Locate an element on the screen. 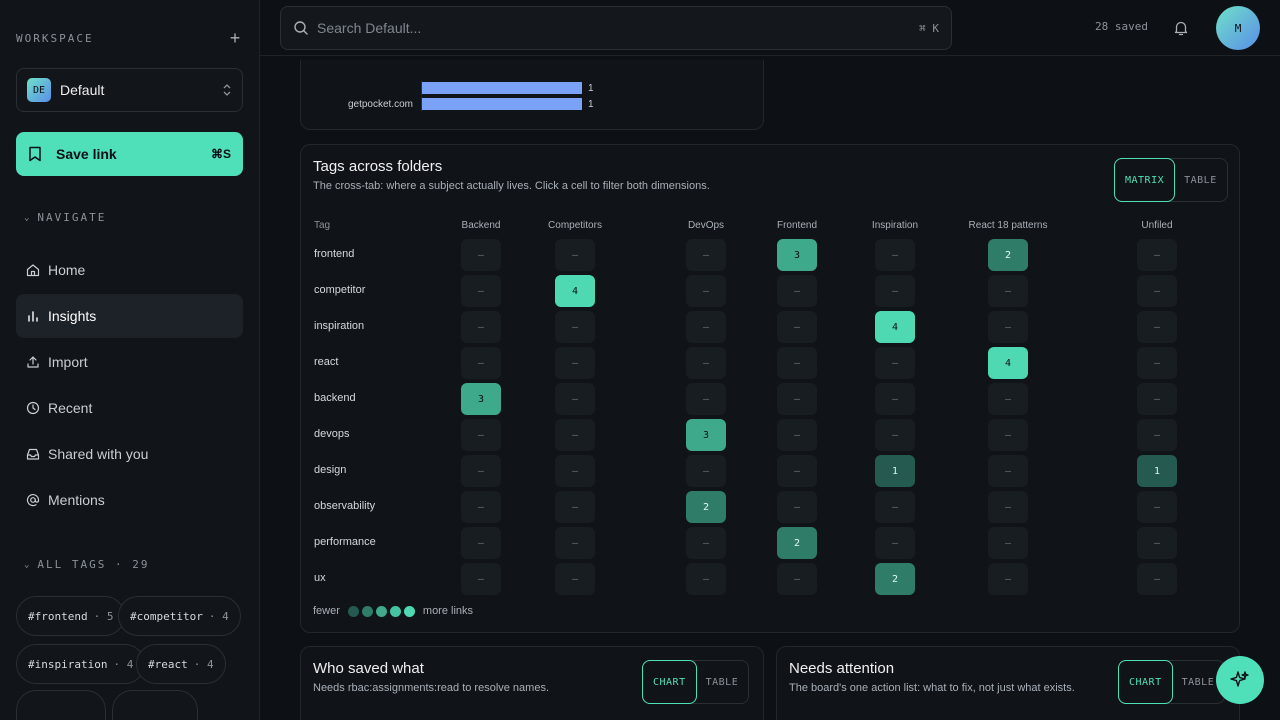  tag-pill-inspiration: #inspiration · 4 is located at coordinates (81, 664).